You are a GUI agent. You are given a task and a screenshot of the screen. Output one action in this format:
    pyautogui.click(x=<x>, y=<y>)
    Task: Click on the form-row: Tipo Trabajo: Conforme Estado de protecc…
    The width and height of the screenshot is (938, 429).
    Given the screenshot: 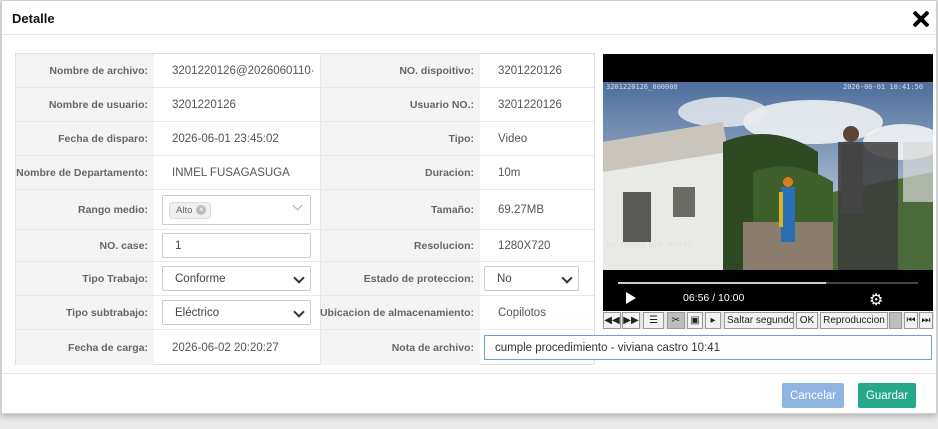 What is the action you would take?
    pyautogui.click(x=305, y=279)
    